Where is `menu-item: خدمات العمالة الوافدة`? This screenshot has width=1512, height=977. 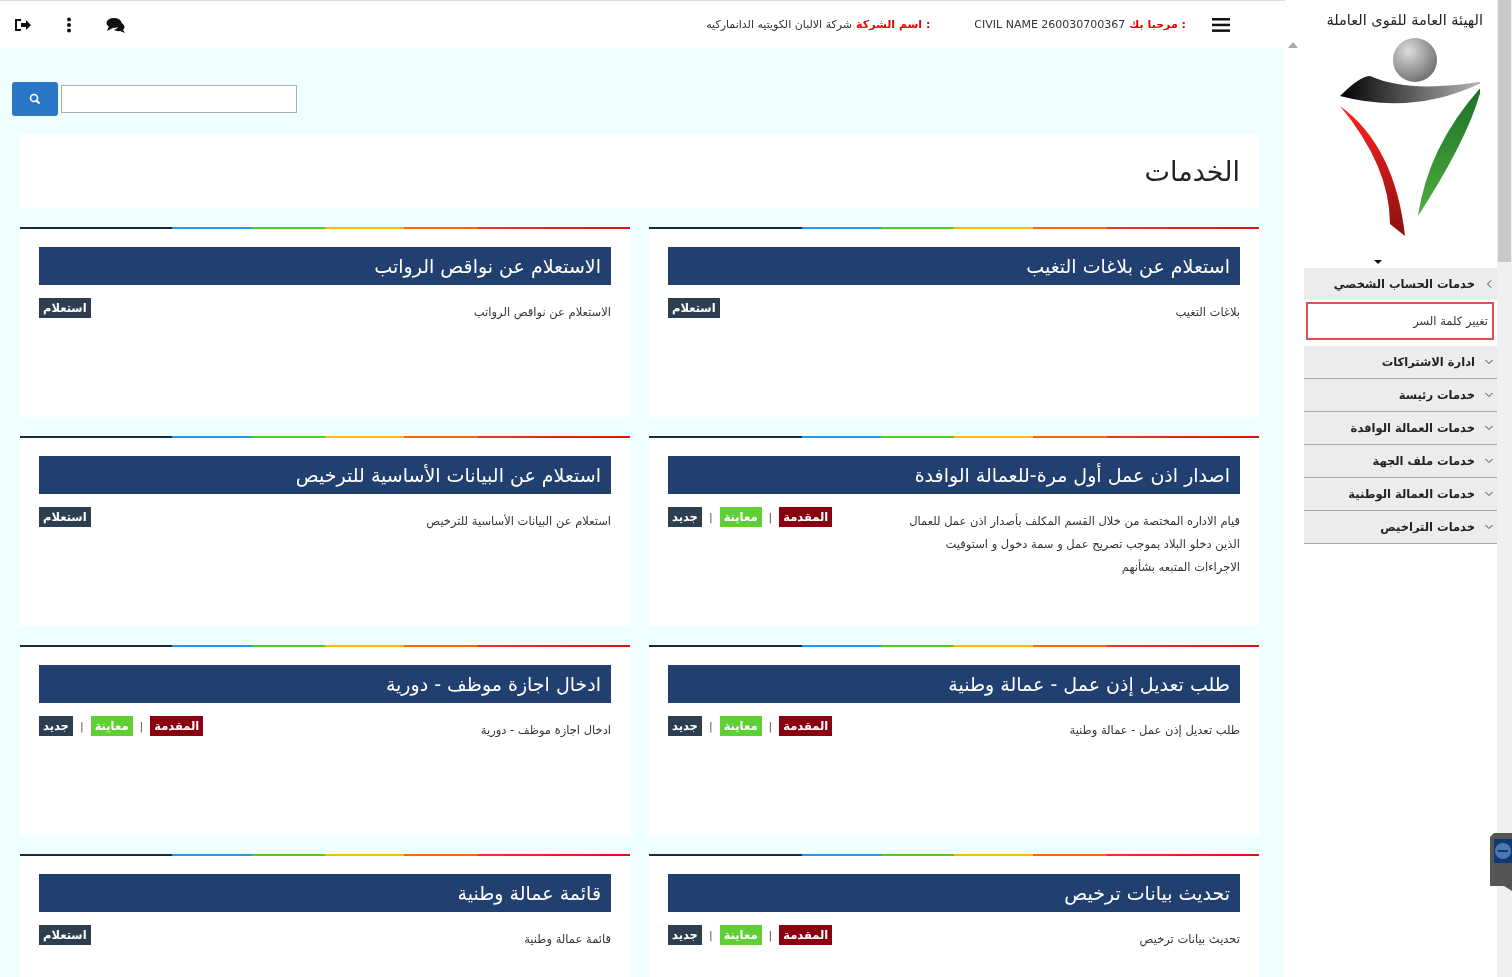
menu-item: خدمات العمالة الوافدة is located at coordinates (1400, 428).